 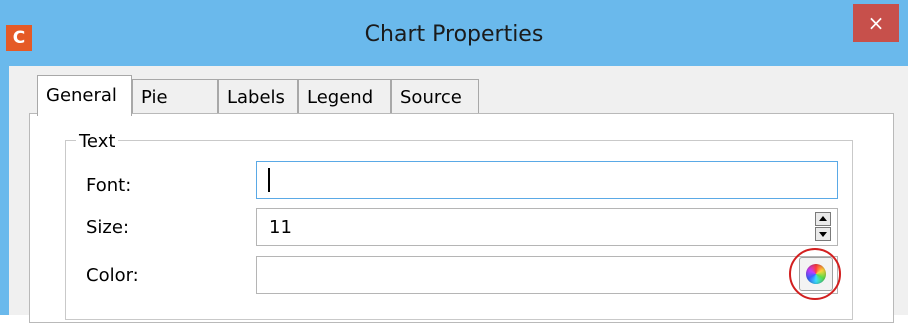 I want to click on tab-labels: Labels, so click(x=258, y=96).